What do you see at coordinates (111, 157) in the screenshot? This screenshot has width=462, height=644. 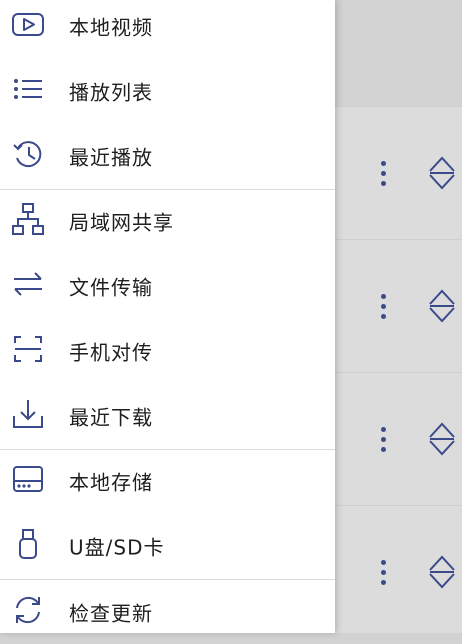 I see `drawer-item-label: 最近播放` at bounding box center [111, 157].